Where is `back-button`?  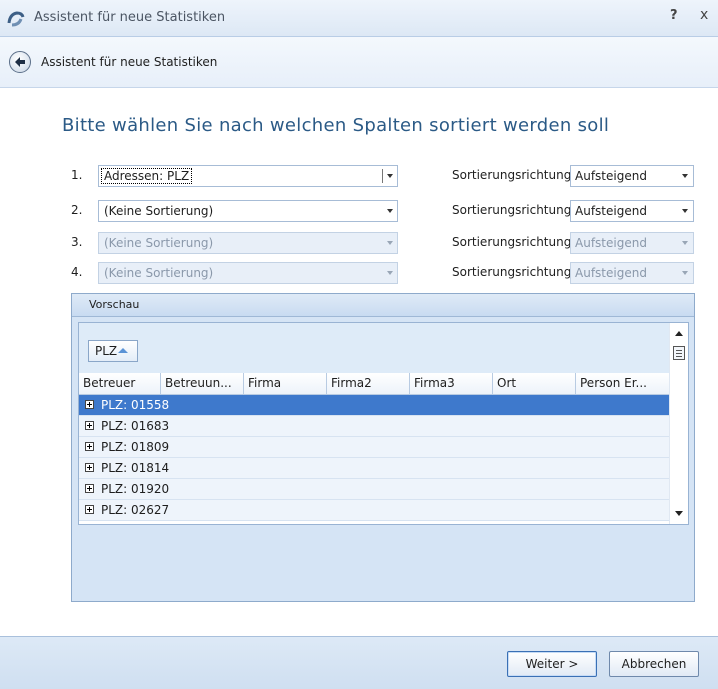 back-button is located at coordinates (20, 62).